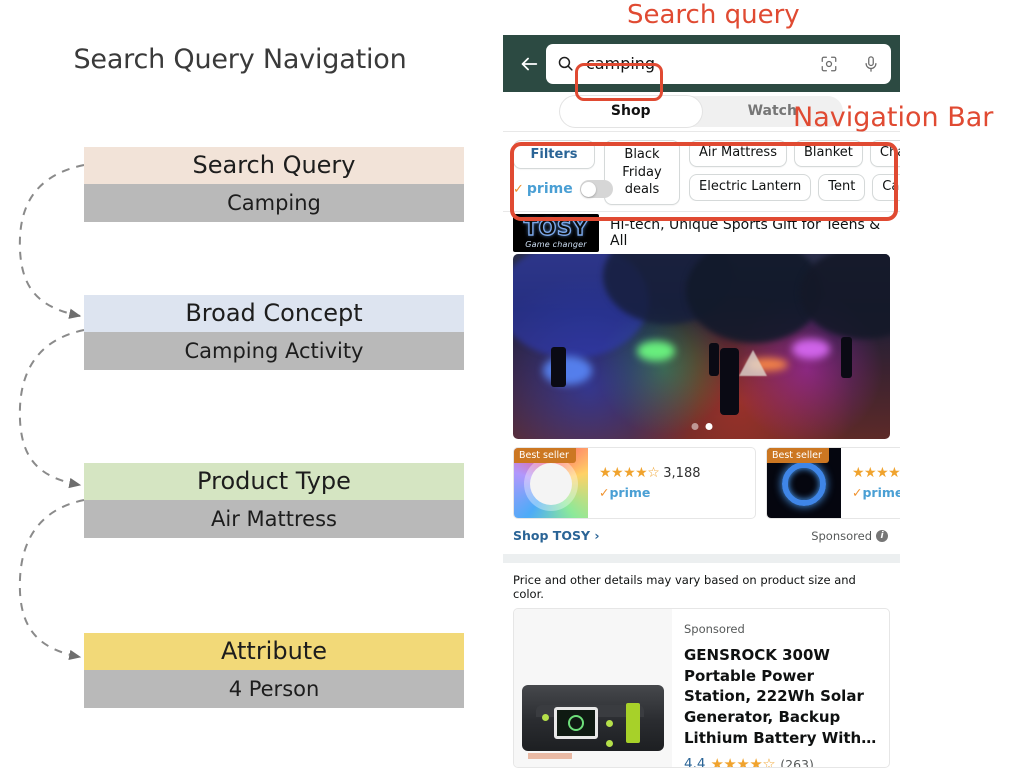 This screenshot has width=1024, height=780. I want to click on sponsored-text: Sponsored, so click(841, 535).